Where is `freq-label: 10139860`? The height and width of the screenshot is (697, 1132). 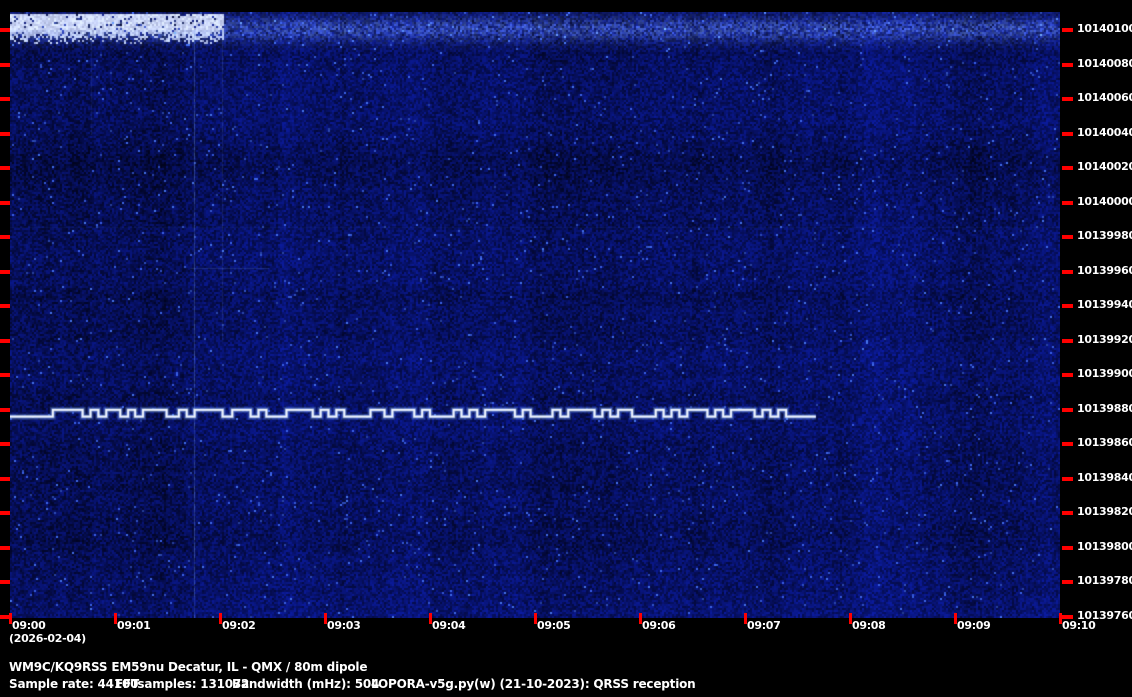
freq-label: 10139860 is located at coordinates (1104, 443).